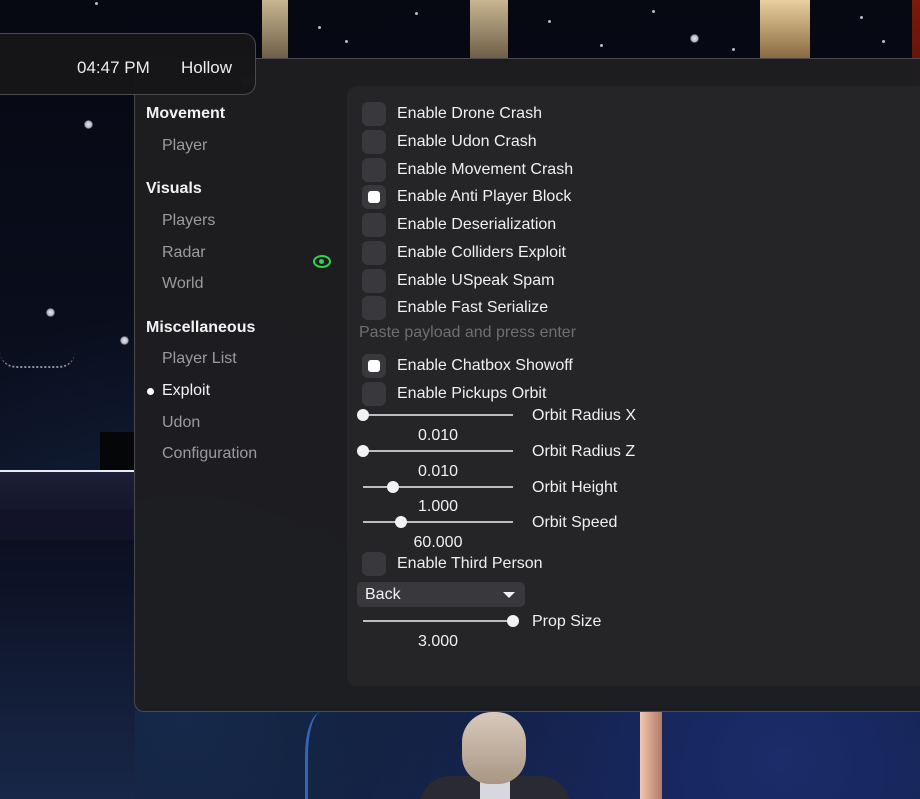 This screenshot has height=799, width=920. What do you see at coordinates (441, 594) in the screenshot?
I see `camera-position-dropdown: Back` at bounding box center [441, 594].